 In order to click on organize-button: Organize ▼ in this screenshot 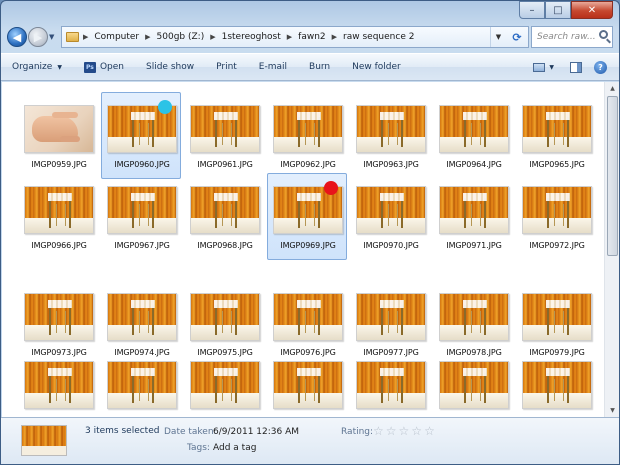, I will do `click(37, 67)`.